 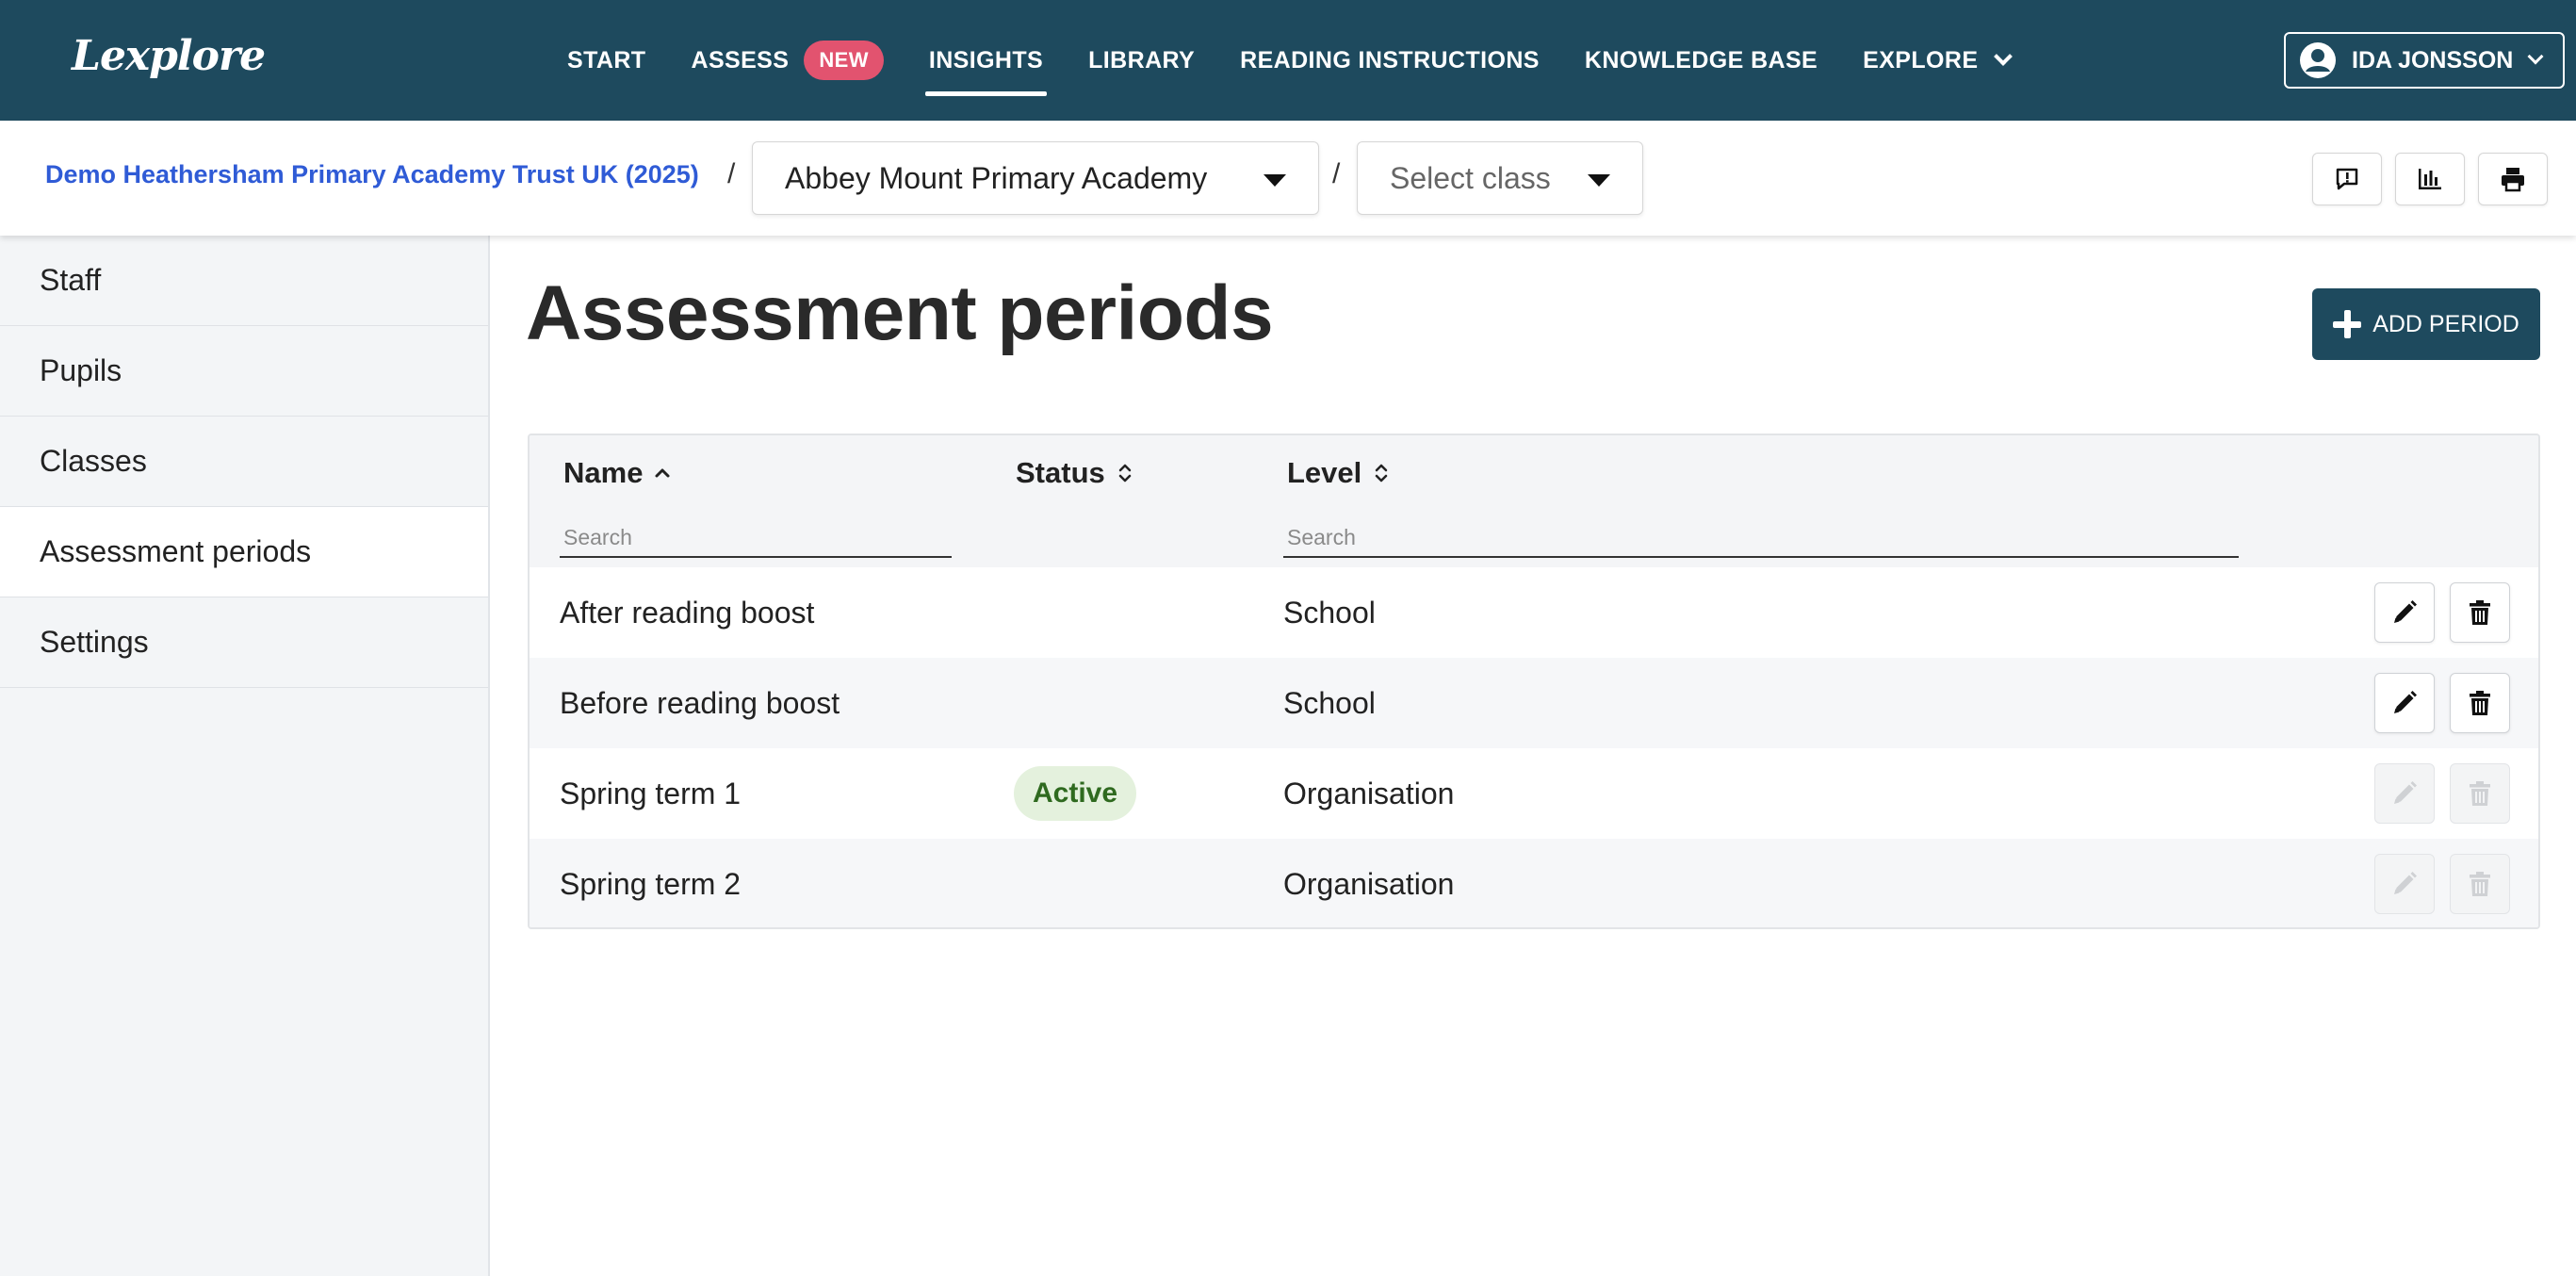 I want to click on cell-name: Spring term 2, so click(x=651, y=883).